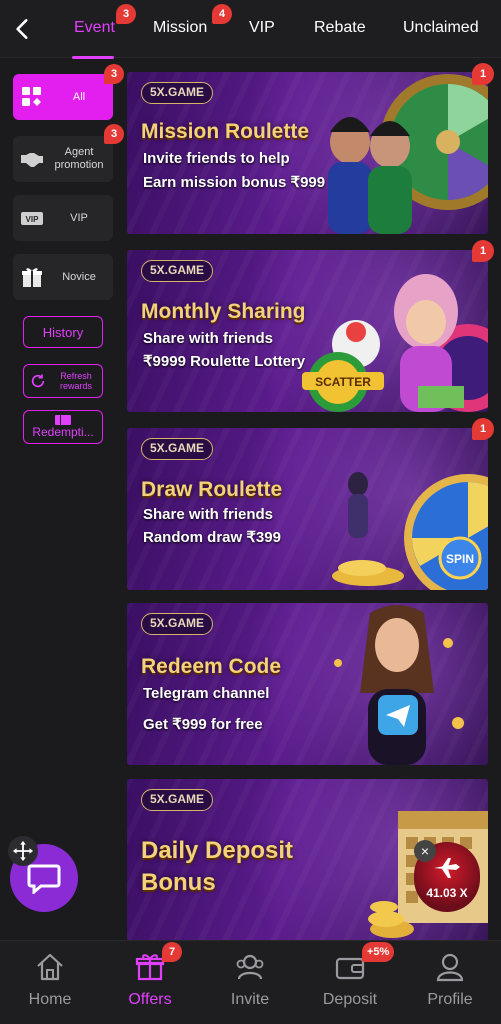 The width and height of the screenshot is (501, 1024). Describe the element at coordinates (212, 489) in the screenshot. I see `banner-title: Draw Roulette` at that location.